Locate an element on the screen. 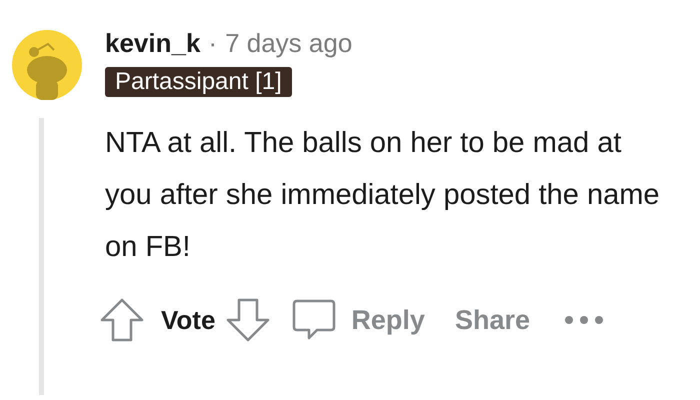  avatar-icon is located at coordinates (47, 65).